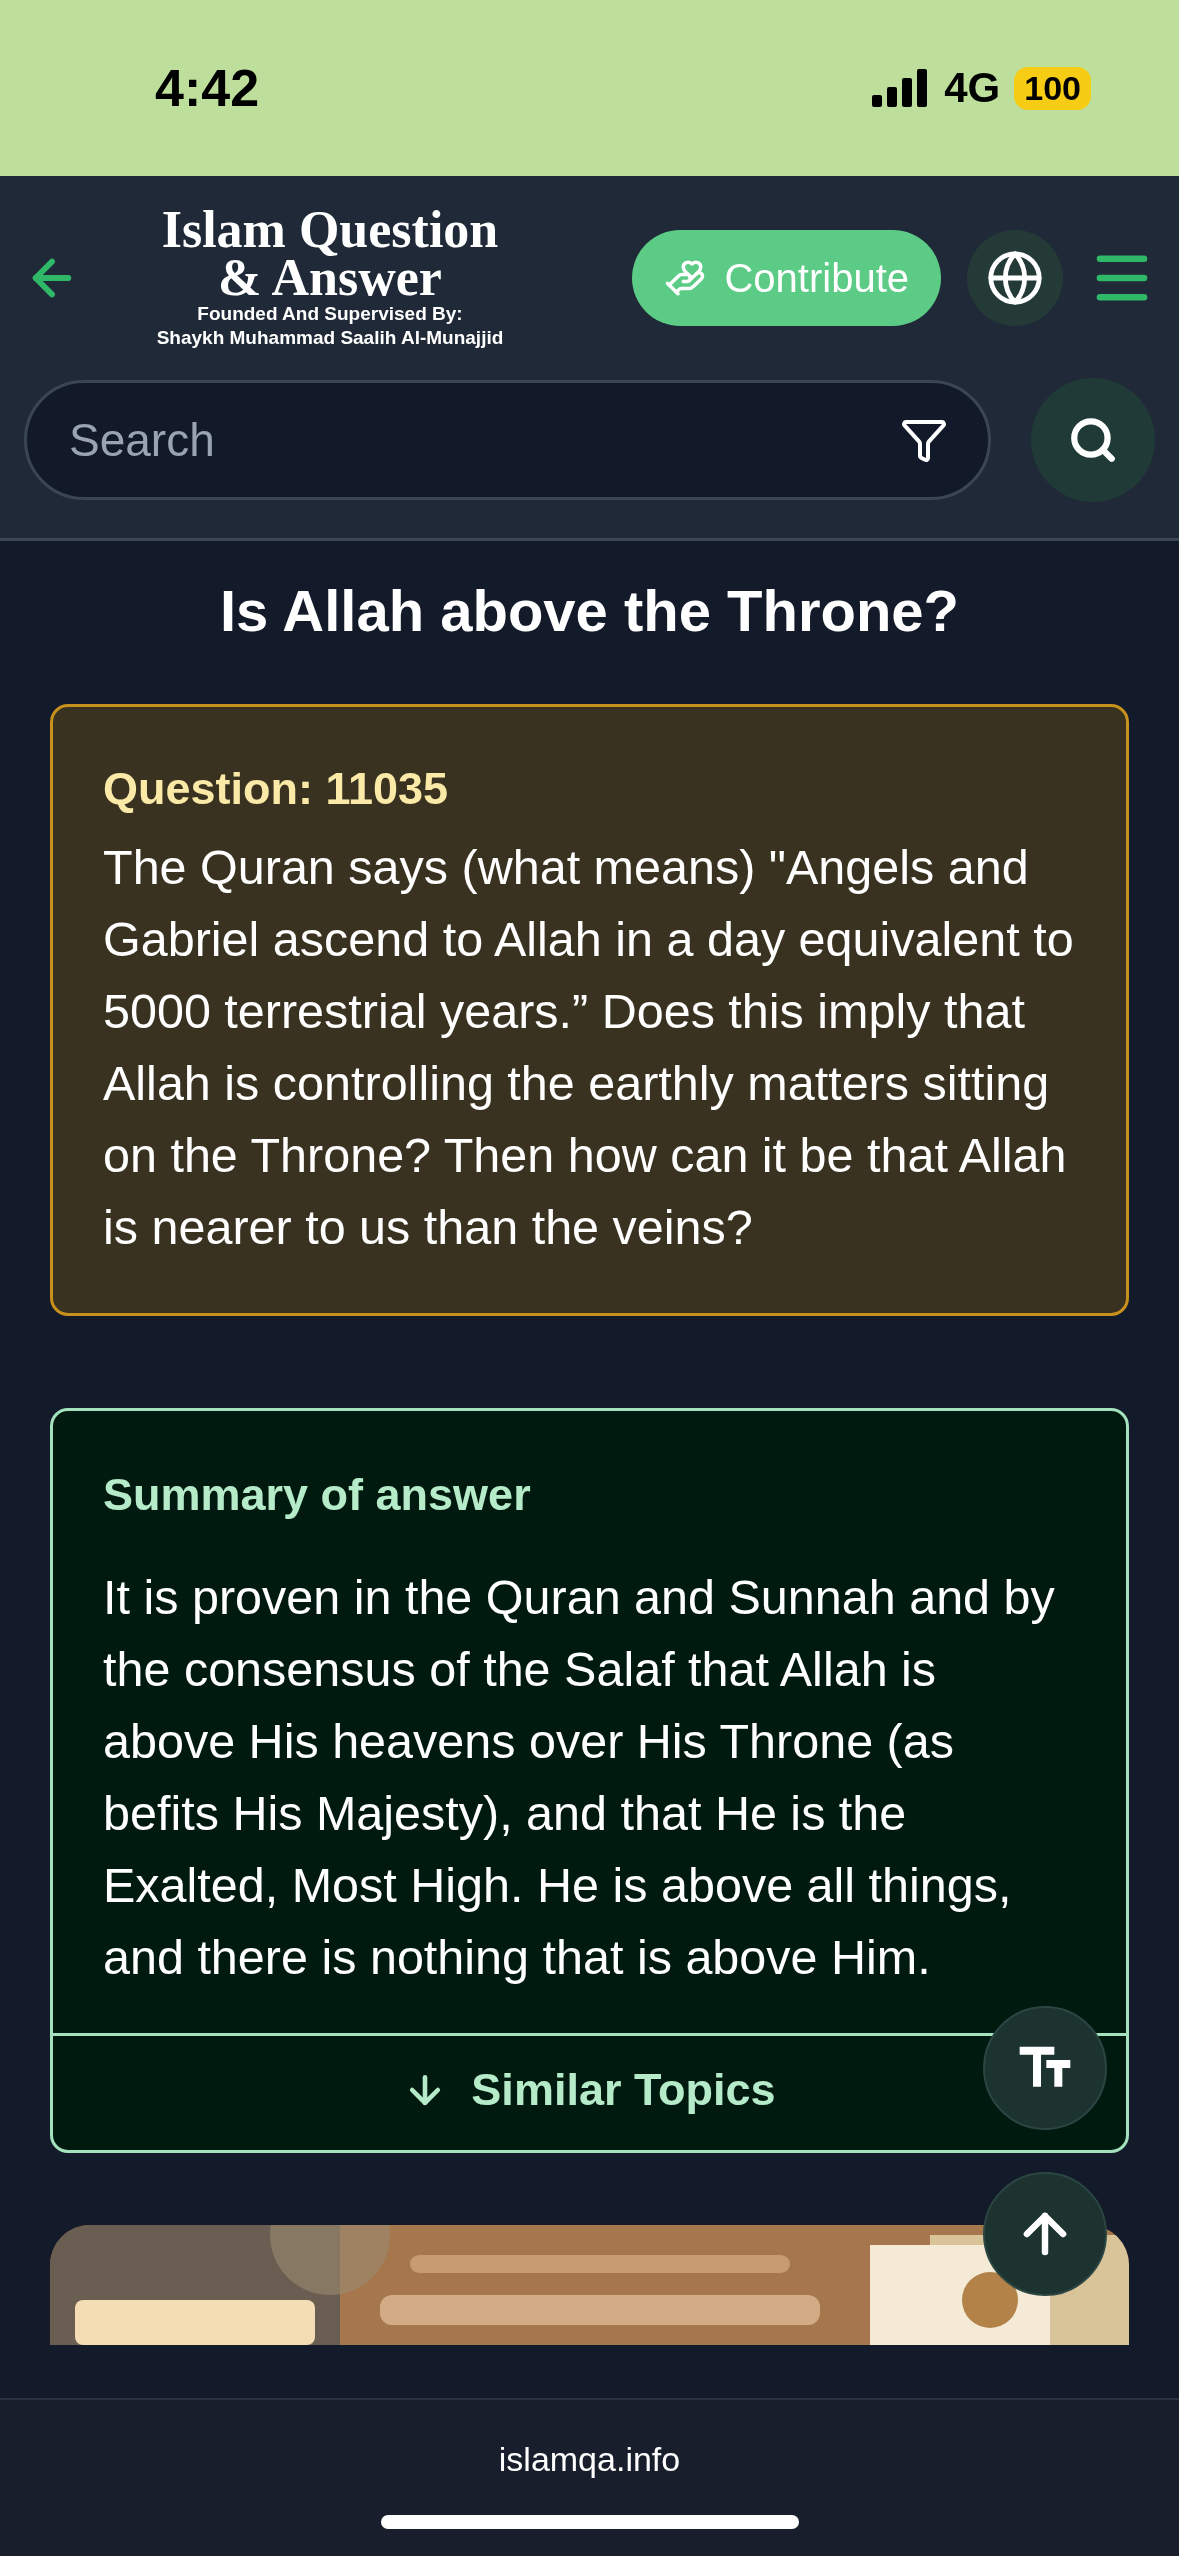  I want to click on search-input: Search, so click(483, 440).